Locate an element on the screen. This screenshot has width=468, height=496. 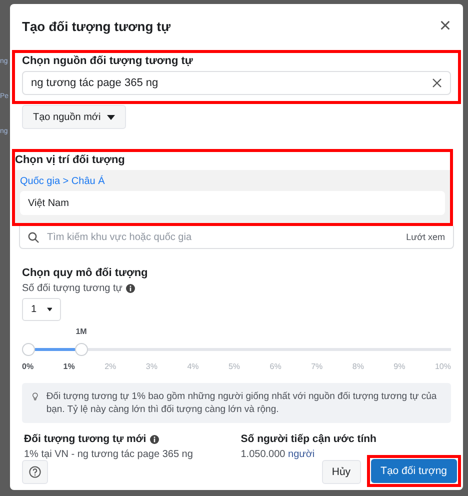
help-icon is located at coordinates (35, 472).